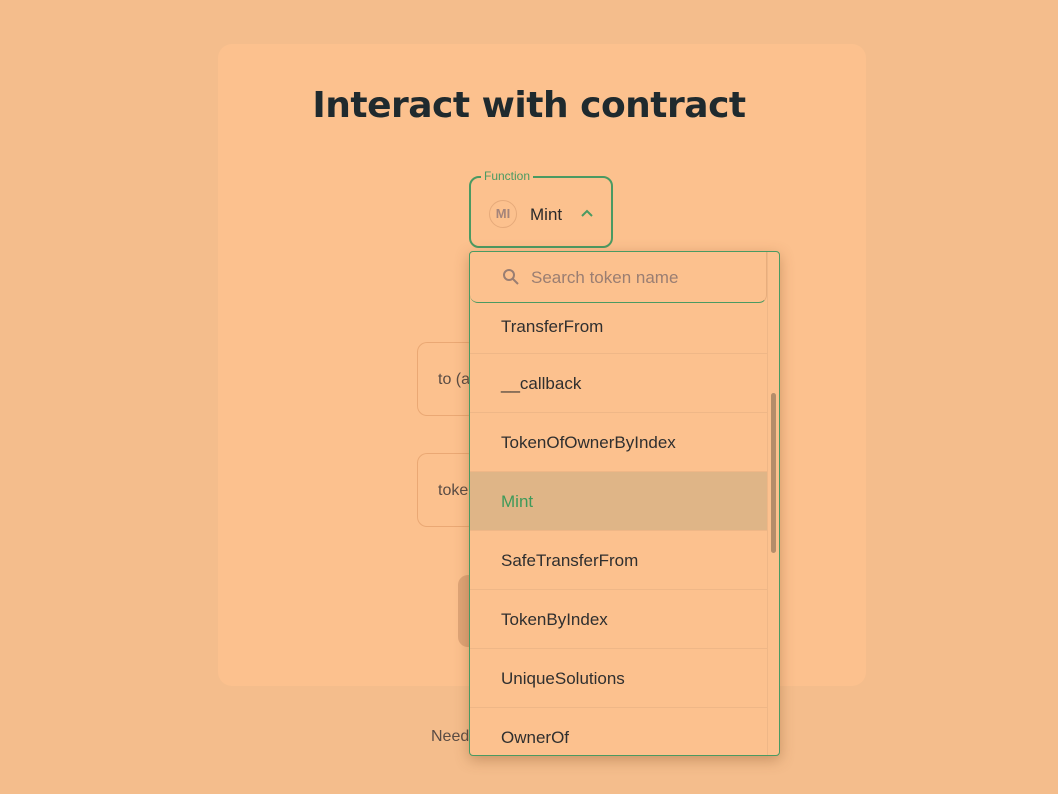 Image resolution: width=1058 pixels, height=794 pixels. Describe the element at coordinates (535, 737) in the screenshot. I see `list-item-label: OwnerOf` at that location.